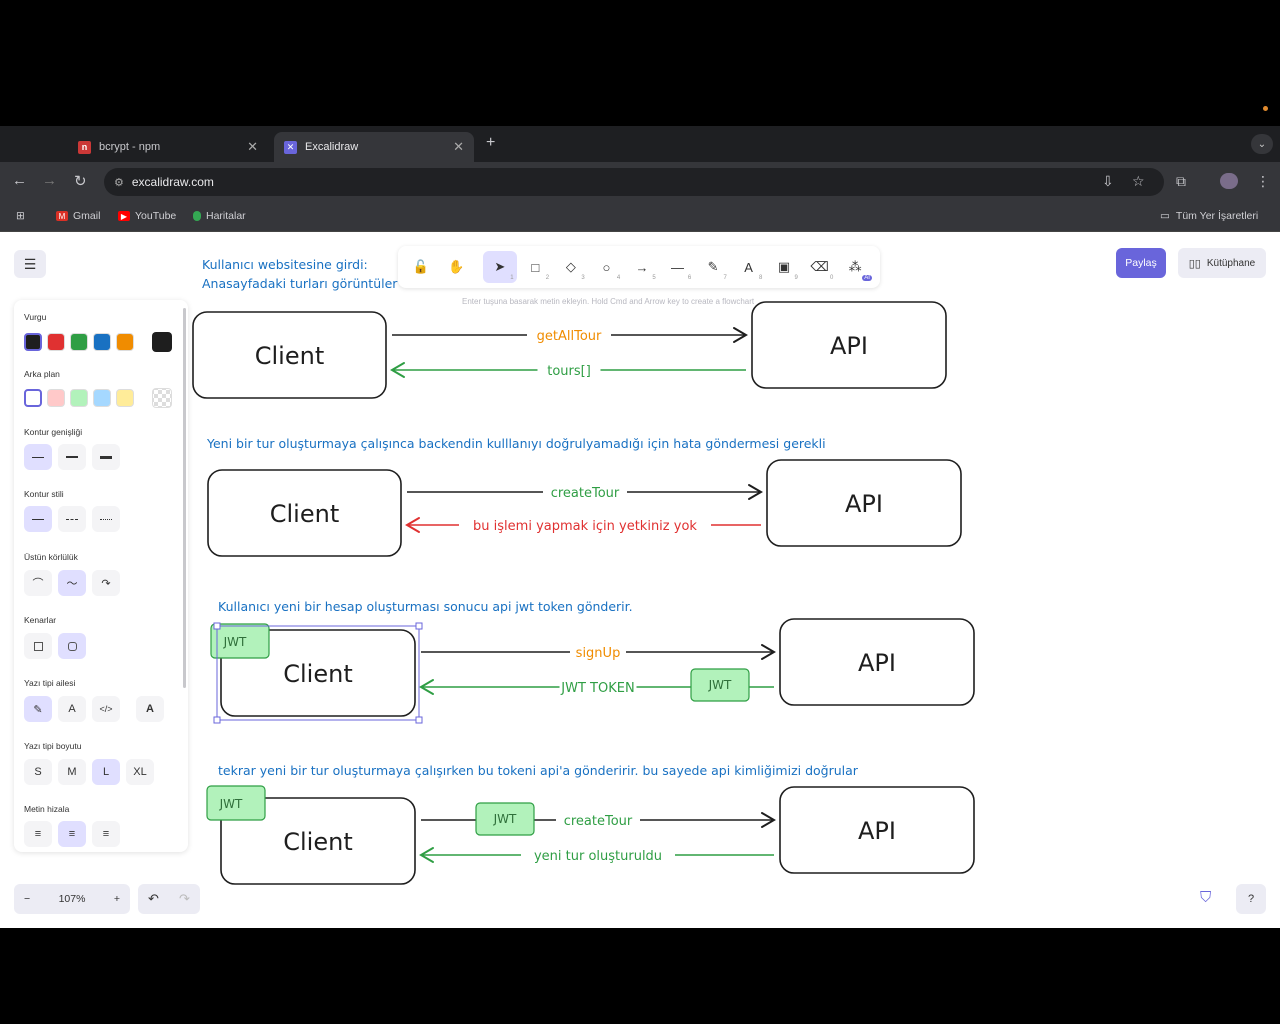 The height and width of the screenshot is (1024, 1280). What do you see at coordinates (1251, 899) in the screenshot?
I see `help-button: ?` at bounding box center [1251, 899].